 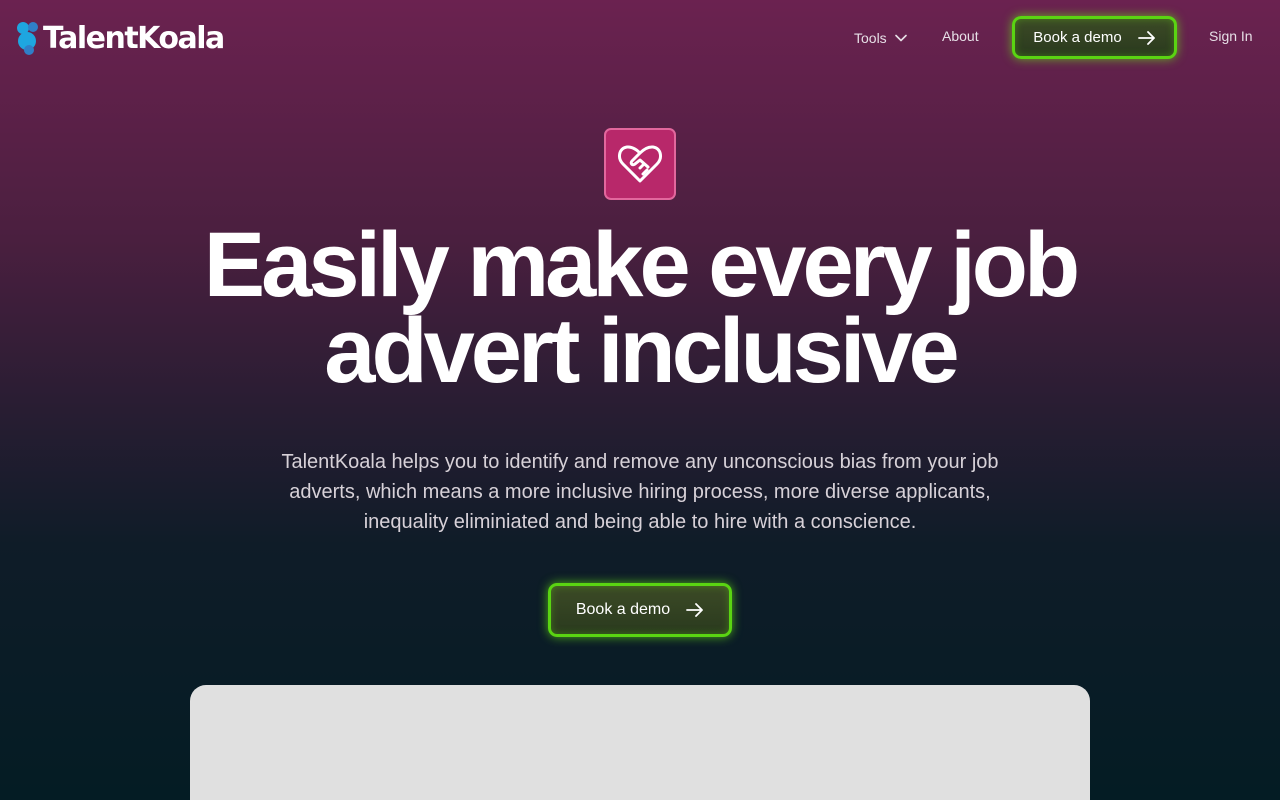 What do you see at coordinates (870, 38) in the screenshot?
I see `nav-tools-label: Tools` at bounding box center [870, 38].